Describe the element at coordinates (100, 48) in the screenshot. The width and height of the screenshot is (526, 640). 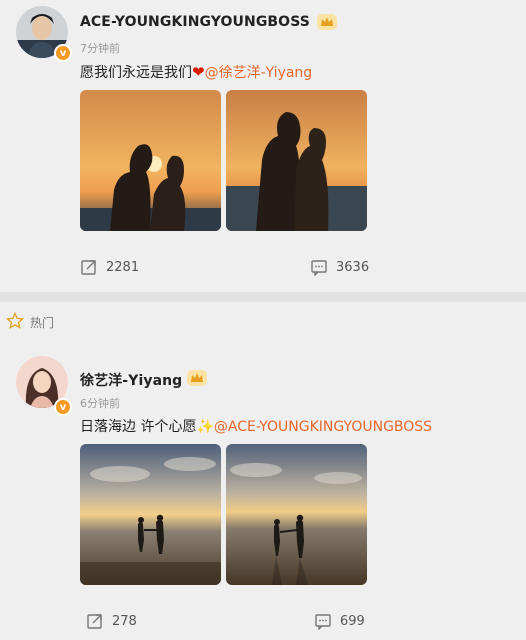
I see `post-time: 7分钟前` at that location.